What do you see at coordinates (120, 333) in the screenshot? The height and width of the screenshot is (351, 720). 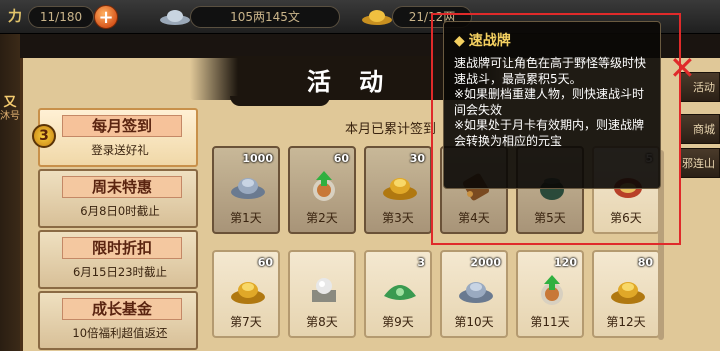 I see `menu-item-subtitle: 10倍福利超值返还` at bounding box center [120, 333].